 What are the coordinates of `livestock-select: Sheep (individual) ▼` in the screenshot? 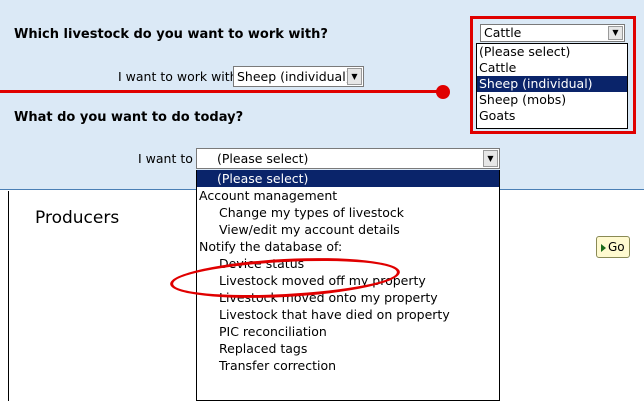 It's located at (298, 76).